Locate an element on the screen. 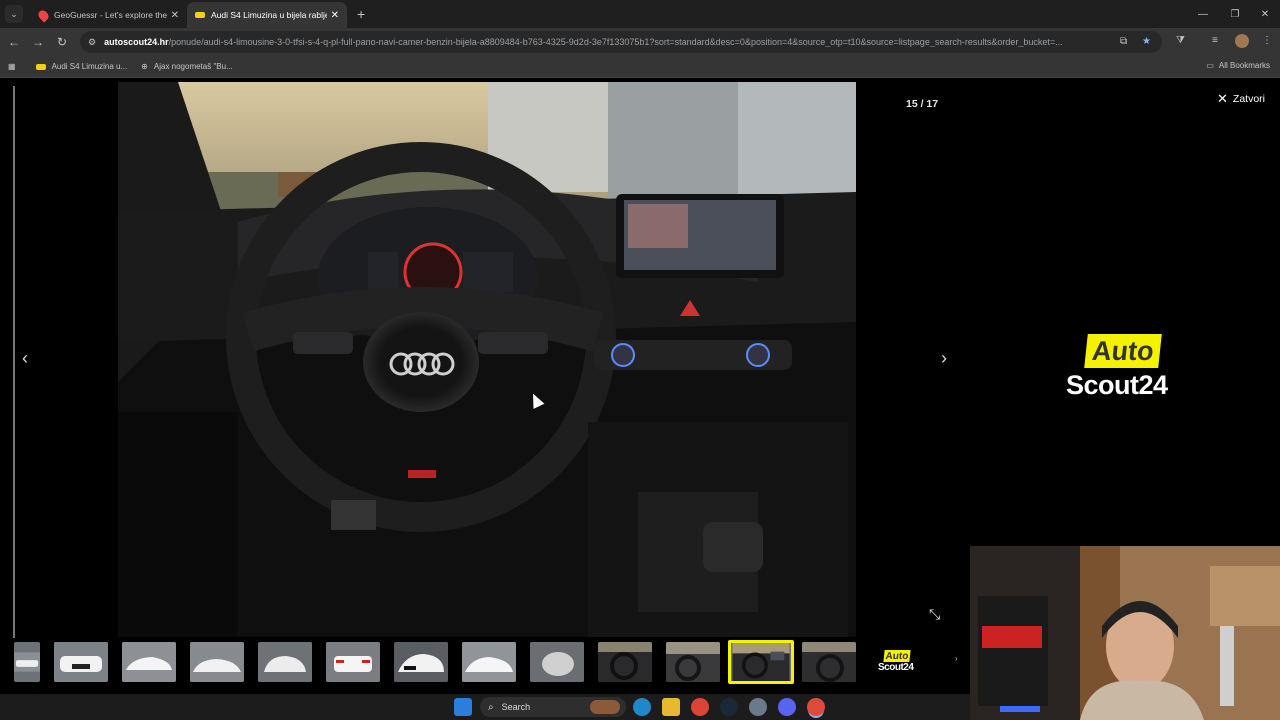  new-tab-button: + is located at coordinates (361, 14).